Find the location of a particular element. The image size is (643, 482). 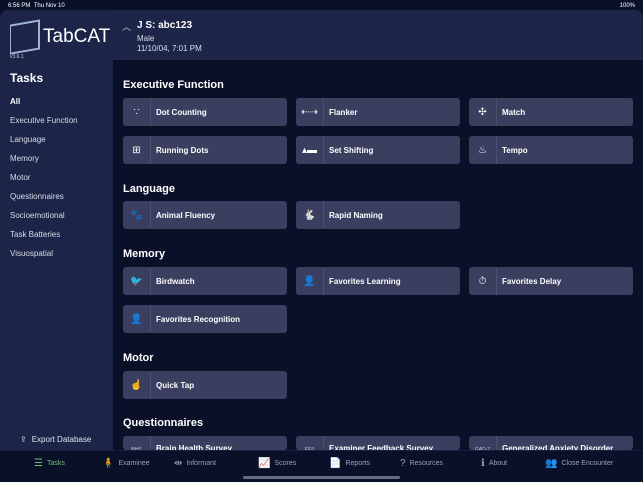

sidebar-item-socioemotional: Socioemotional is located at coordinates (44, 220).